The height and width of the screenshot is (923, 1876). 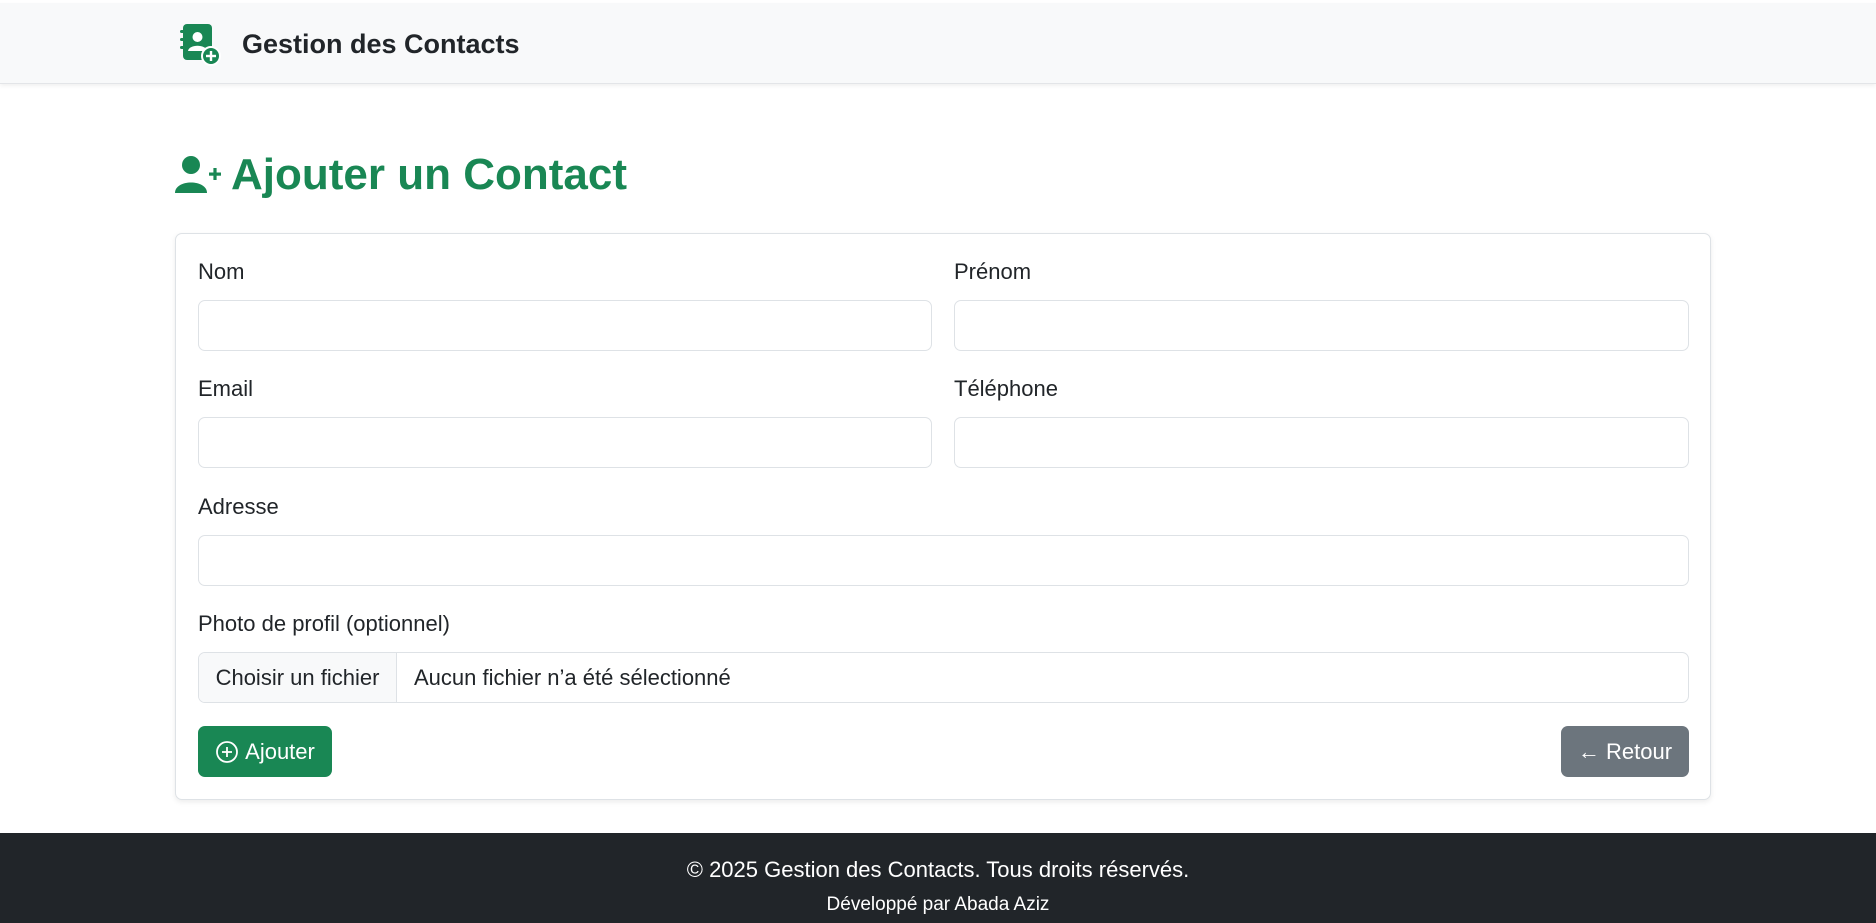 What do you see at coordinates (938, 904) in the screenshot?
I see `footer-credit: Développé par Abada Aziz` at bounding box center [938, 904].